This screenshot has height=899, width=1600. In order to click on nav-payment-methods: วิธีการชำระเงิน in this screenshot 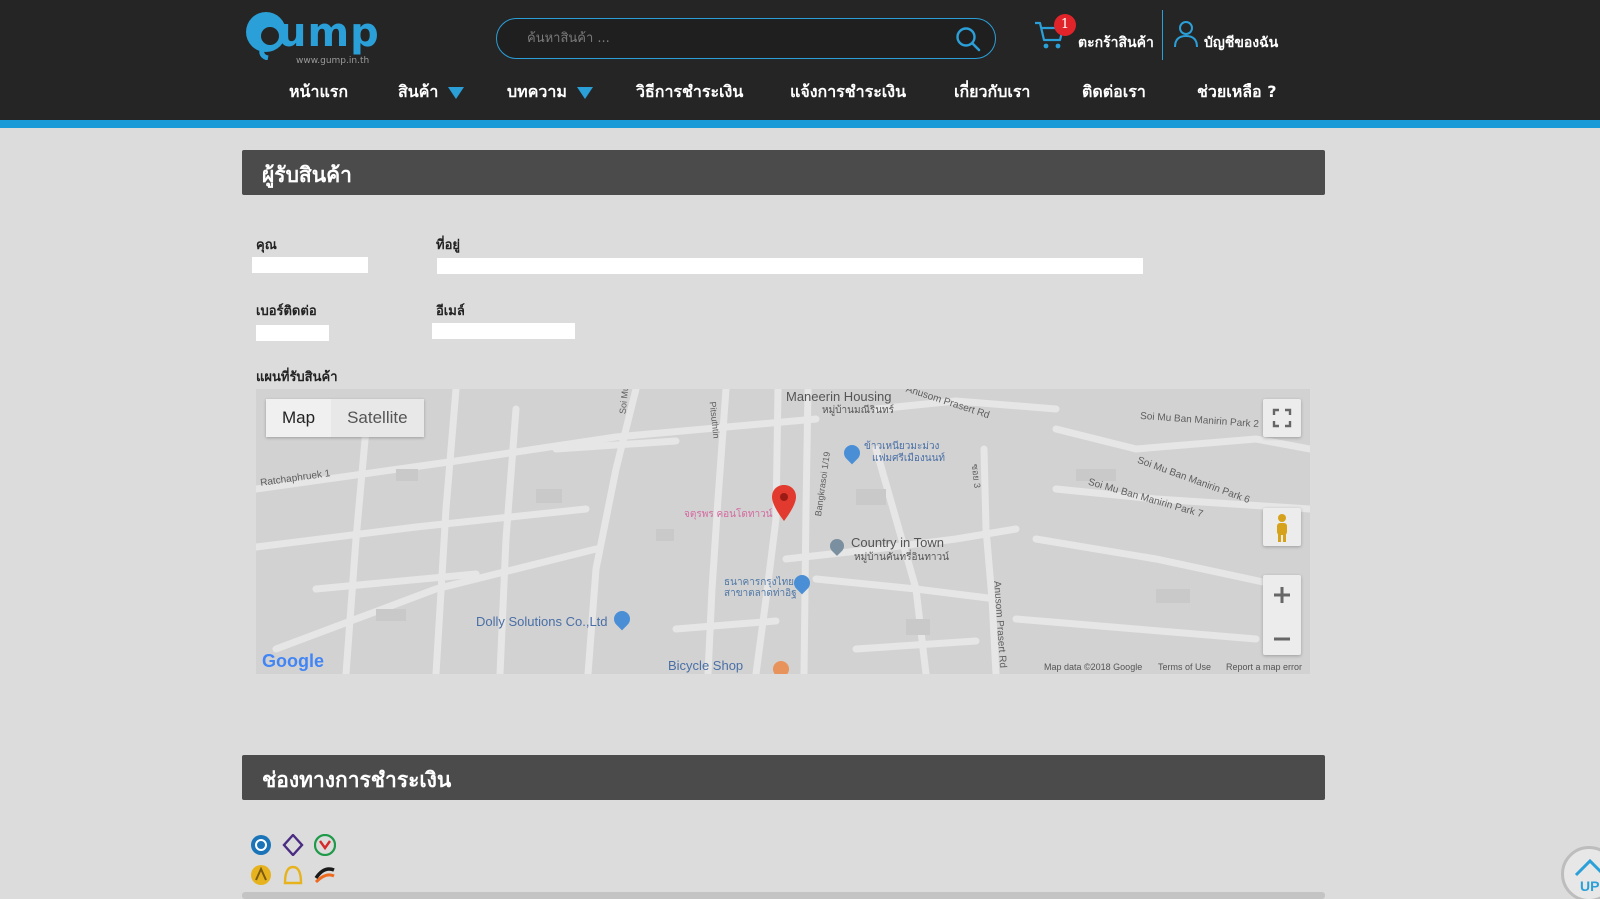, I will do `click(689, 92)`.